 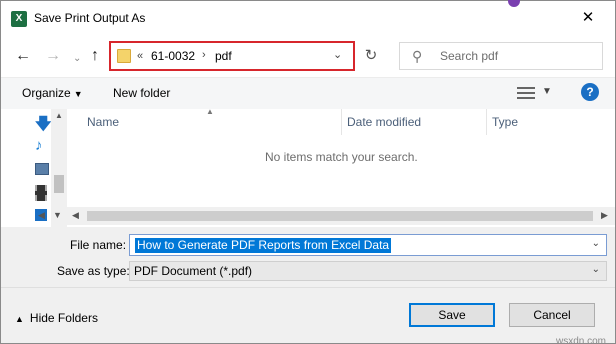 I want to click on search-input: ⚲ Search pdf, so click(x=501, y=56).